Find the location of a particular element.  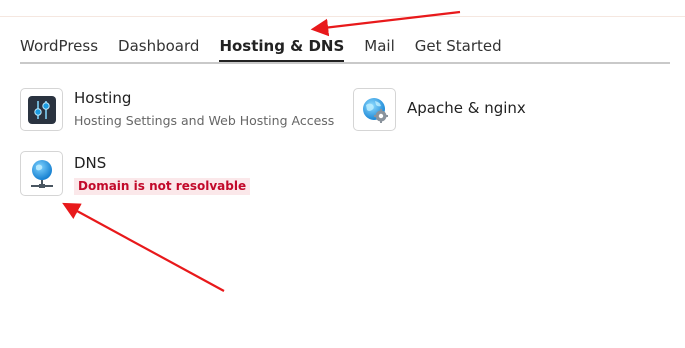

globe-network-icon is located at coordinates (41, 173).